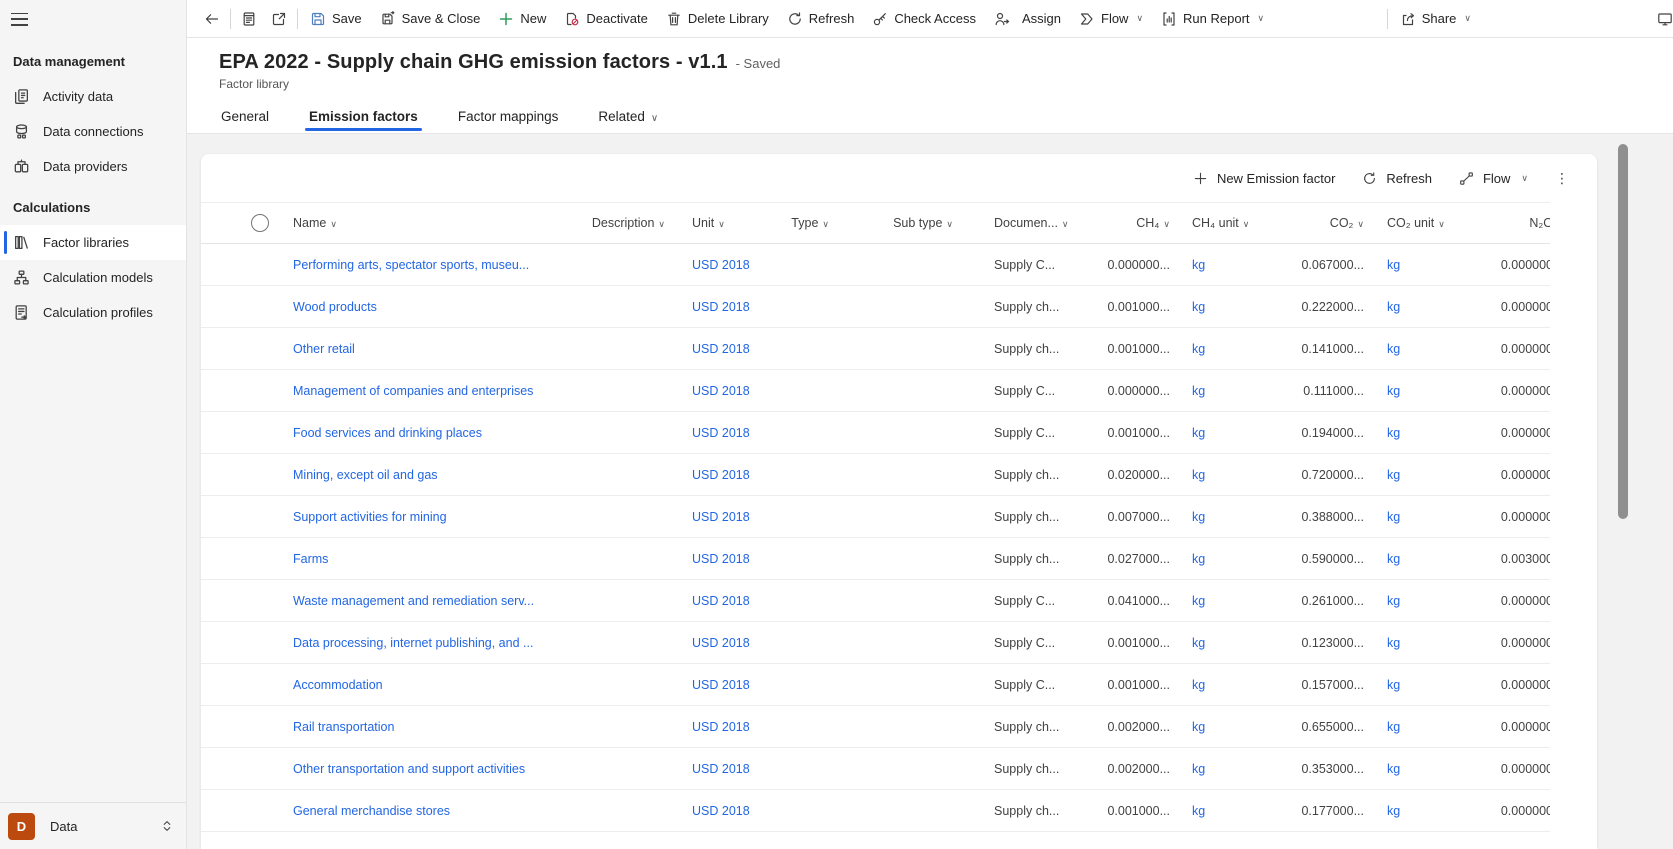 The image size is (1673, 849). What do you see at coordinates (924, 19) in the screenshot?
I see `check-access-button: Check Access` at bounding box center [924, 19].